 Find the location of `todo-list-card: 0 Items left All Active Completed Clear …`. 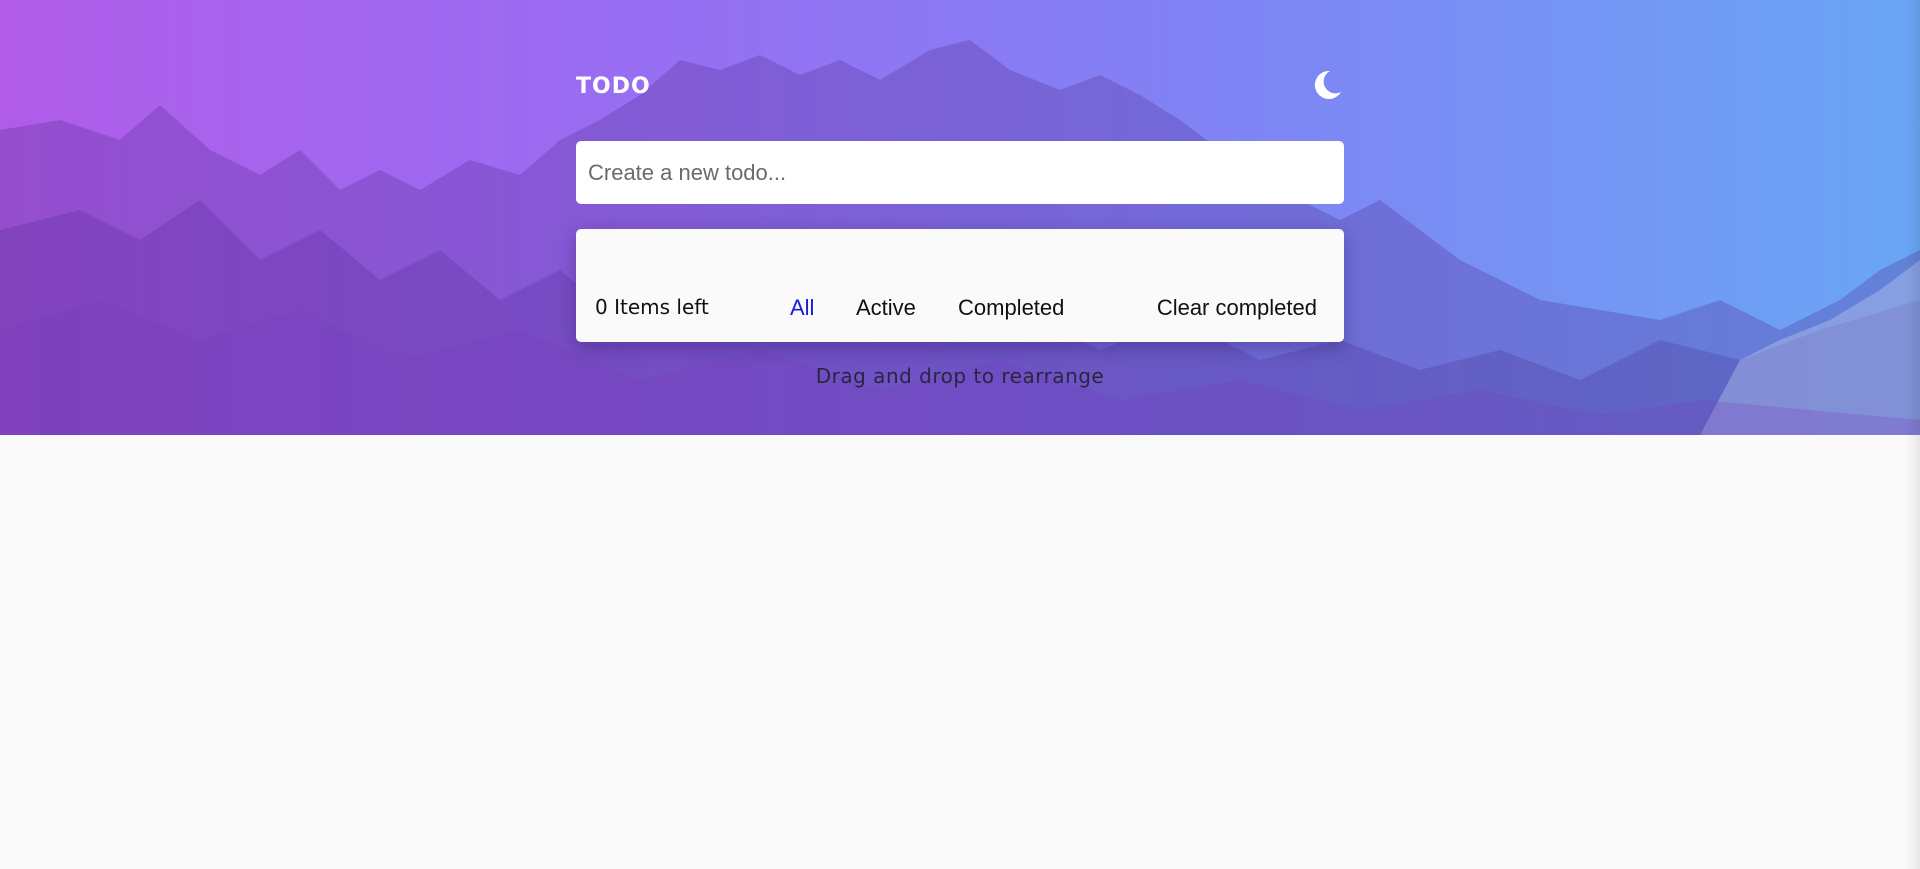

todo-list-card: 0 Items left All Active Completed Clear … is located at coordinates (960, 285).